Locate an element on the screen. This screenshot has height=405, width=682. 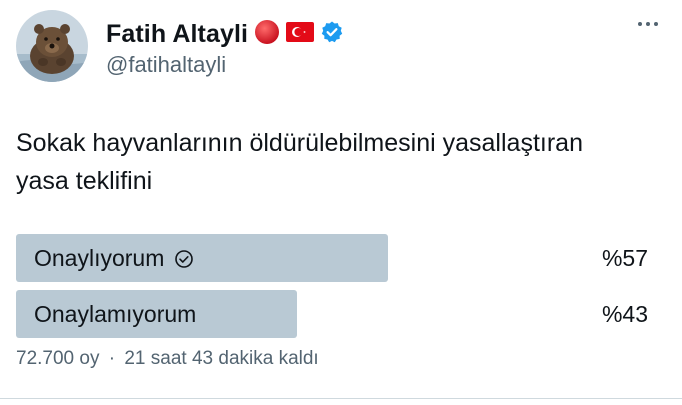
poll-time-left: 21 saat 43 dakika kaldı is located at coordinates (221, 358).